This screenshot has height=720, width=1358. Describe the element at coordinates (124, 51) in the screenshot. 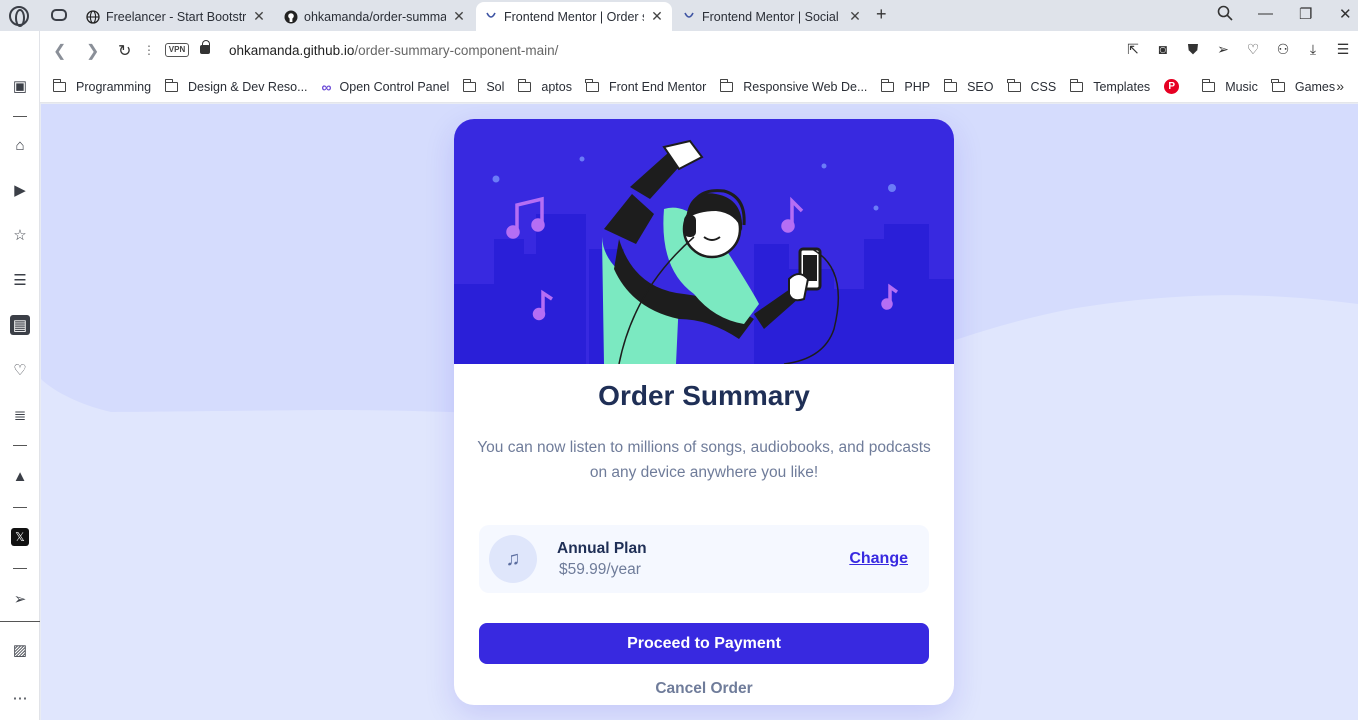

I see `reload-button: ↻` at that location.